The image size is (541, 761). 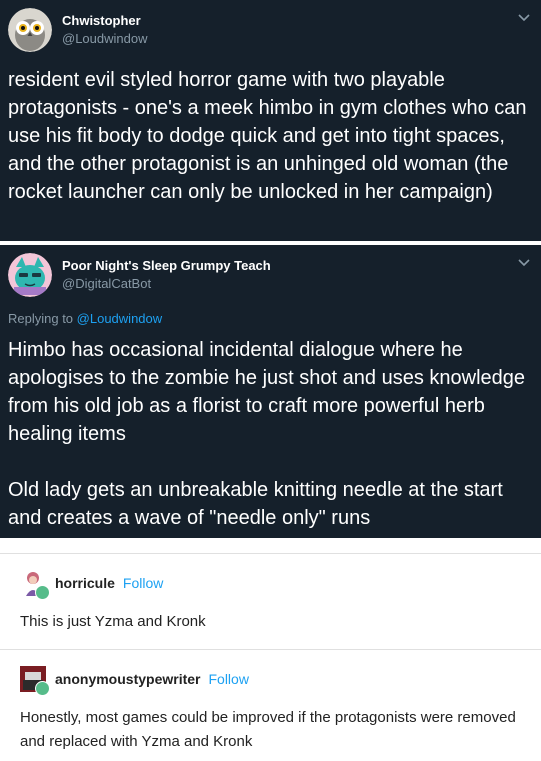 What do you see at coordinates (104, 39) in the screenshot?
I see `user-handle: @Loudwindow` at bounding box center [104, 39].